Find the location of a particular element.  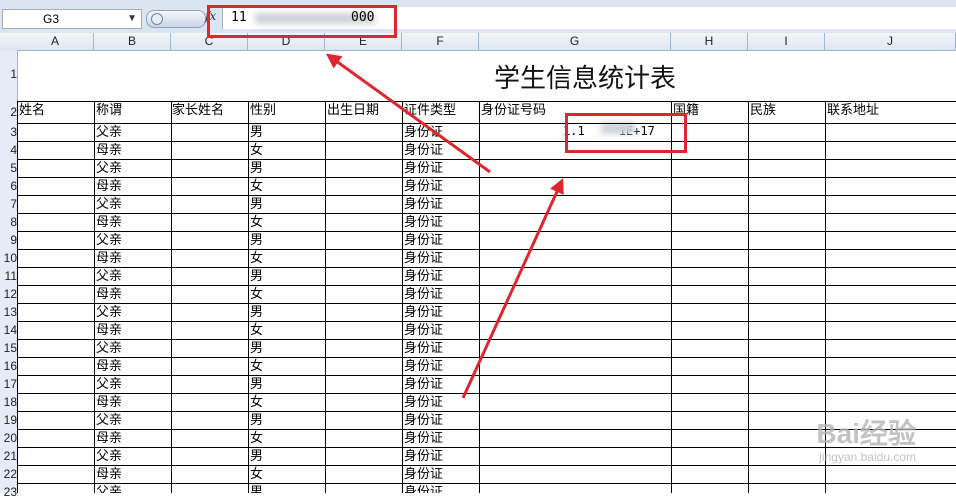

header-parent-name: 家长姓名 is located at coordinates (198, 110).